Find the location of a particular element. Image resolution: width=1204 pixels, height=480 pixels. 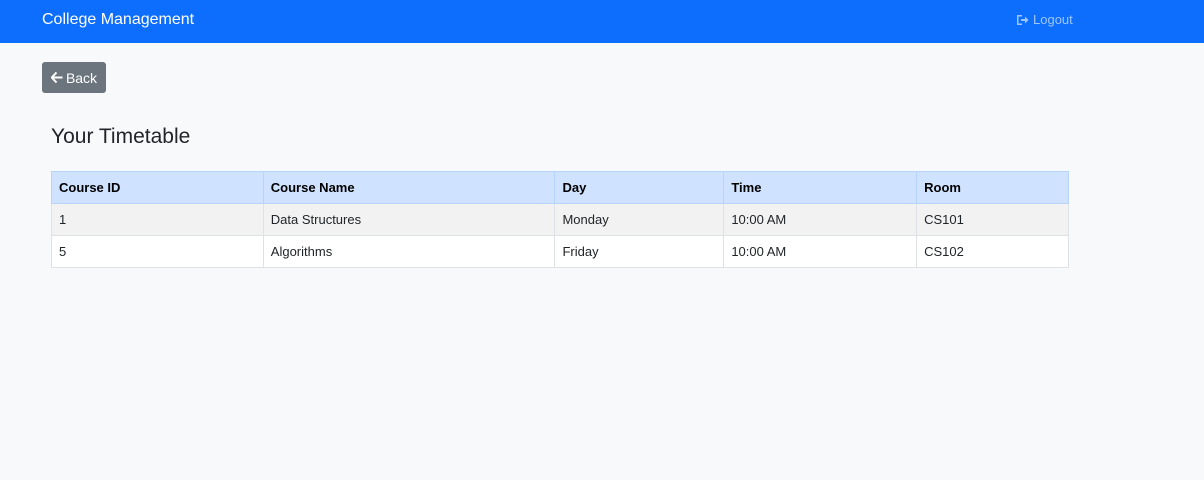

column-header-room: Room is located at coordinates (992, 187).